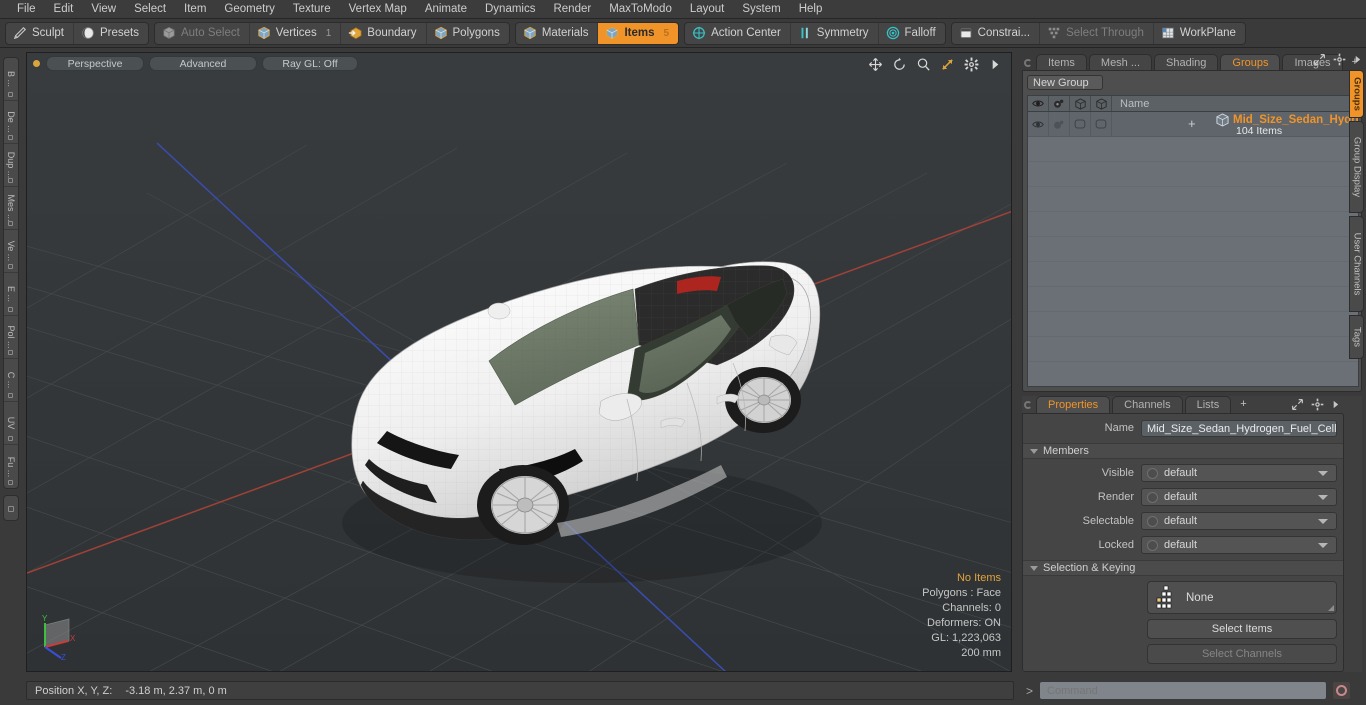 The image size is (1366, 705). I want to click on menu-item-file: File, so click(26, 9).